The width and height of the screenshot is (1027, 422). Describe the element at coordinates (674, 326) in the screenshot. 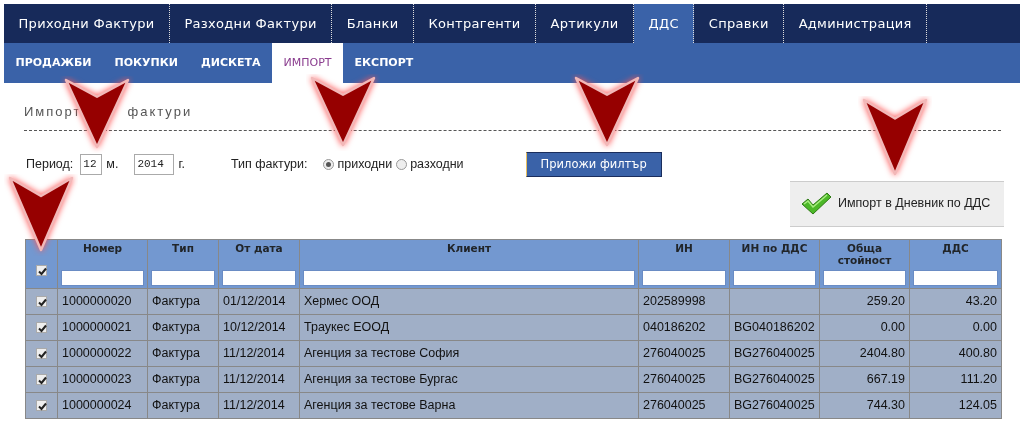

I see `table-cell: 040186202` at that location.